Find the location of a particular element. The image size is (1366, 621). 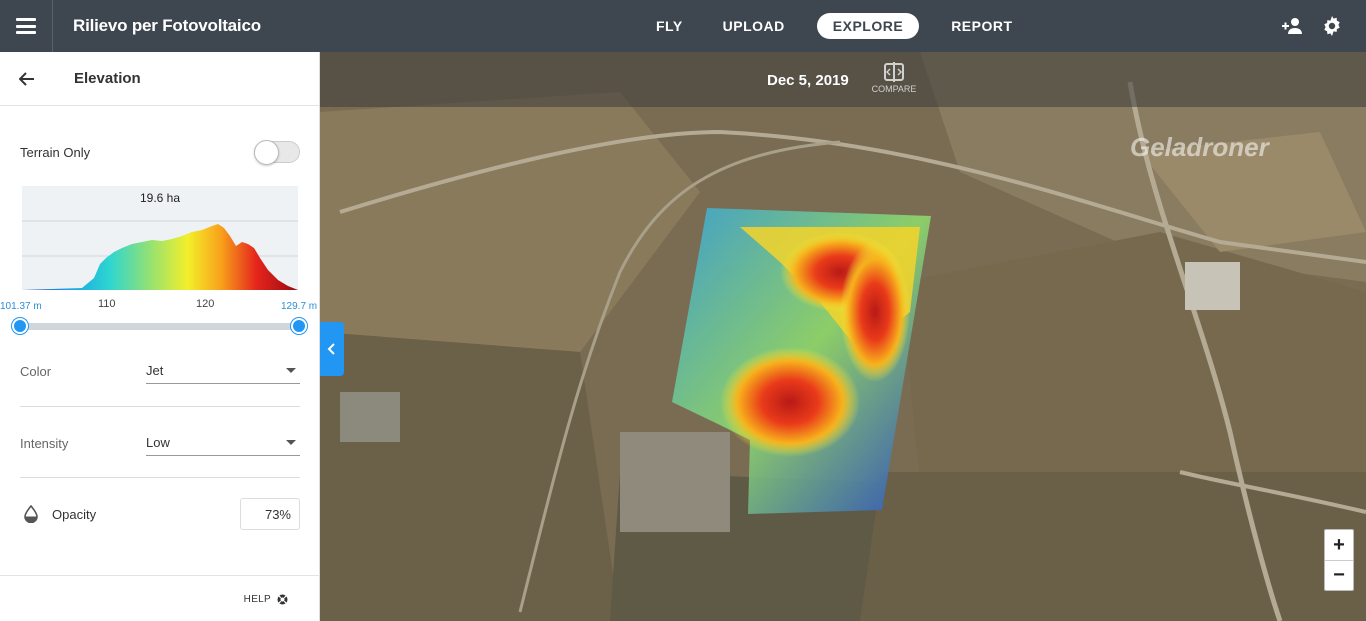

min-elevation-label: 101.37 m is located at coordinates (21, 306).